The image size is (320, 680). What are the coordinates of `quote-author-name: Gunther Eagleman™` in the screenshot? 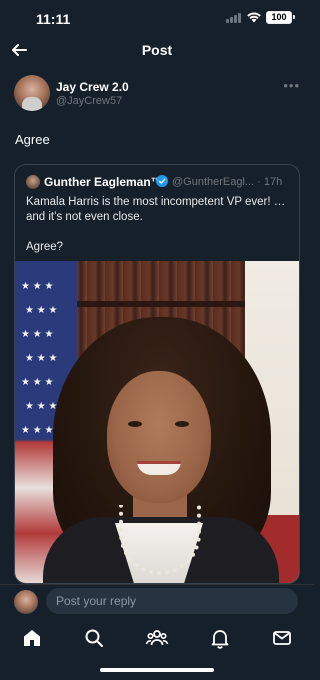 It's located at (103, 182).